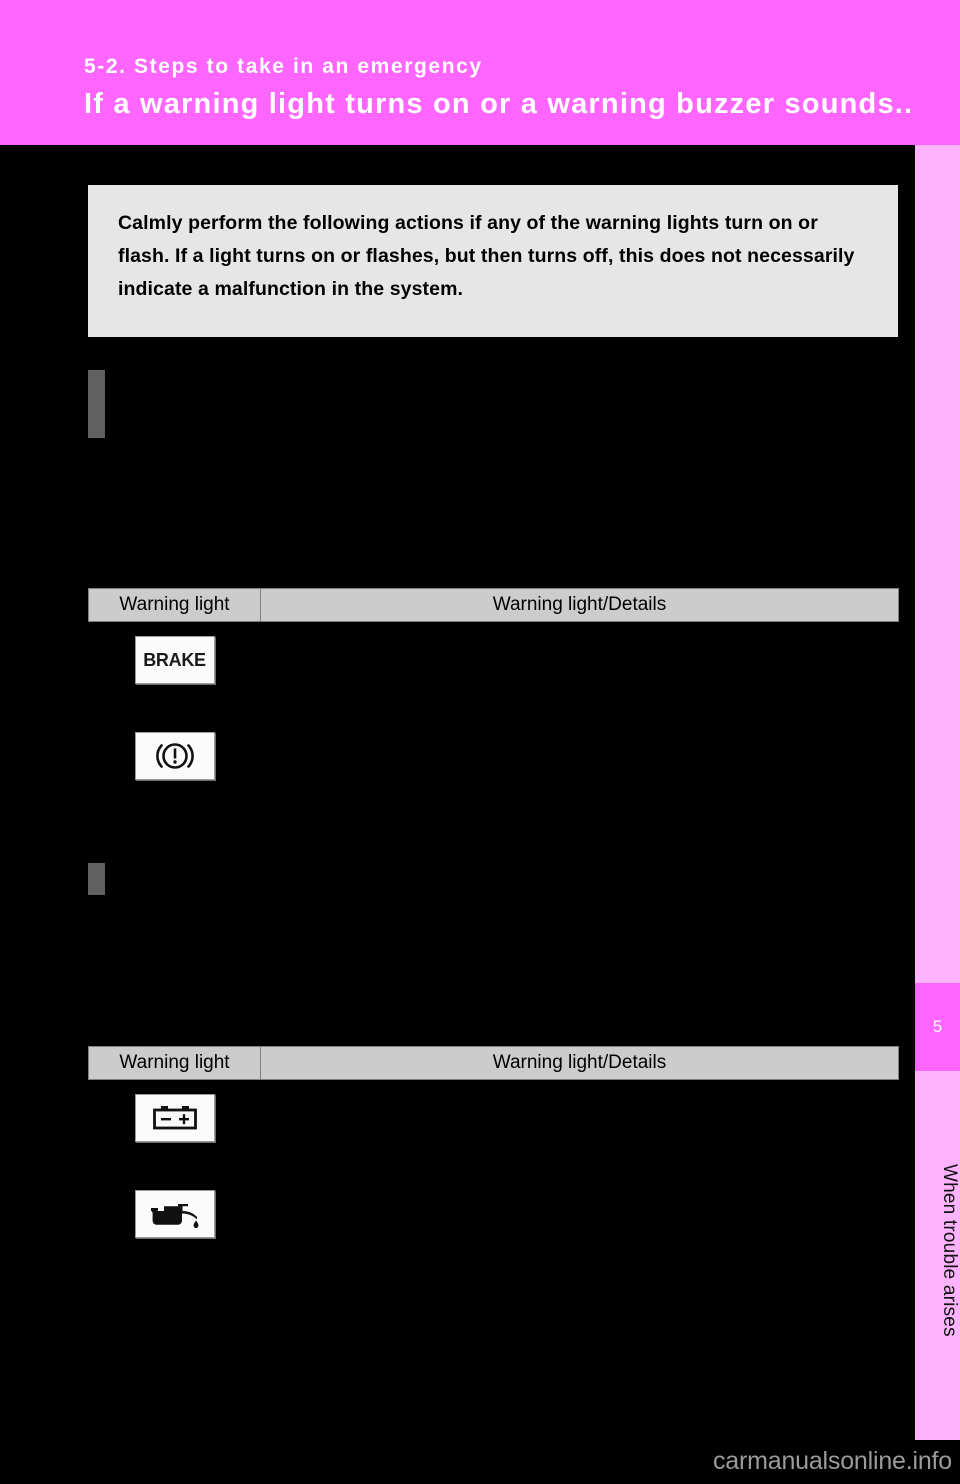 This screenshot has height=1484, width=960. I want to click on table-2-head: Warning light Warning light/Details, so click(493, 1063).